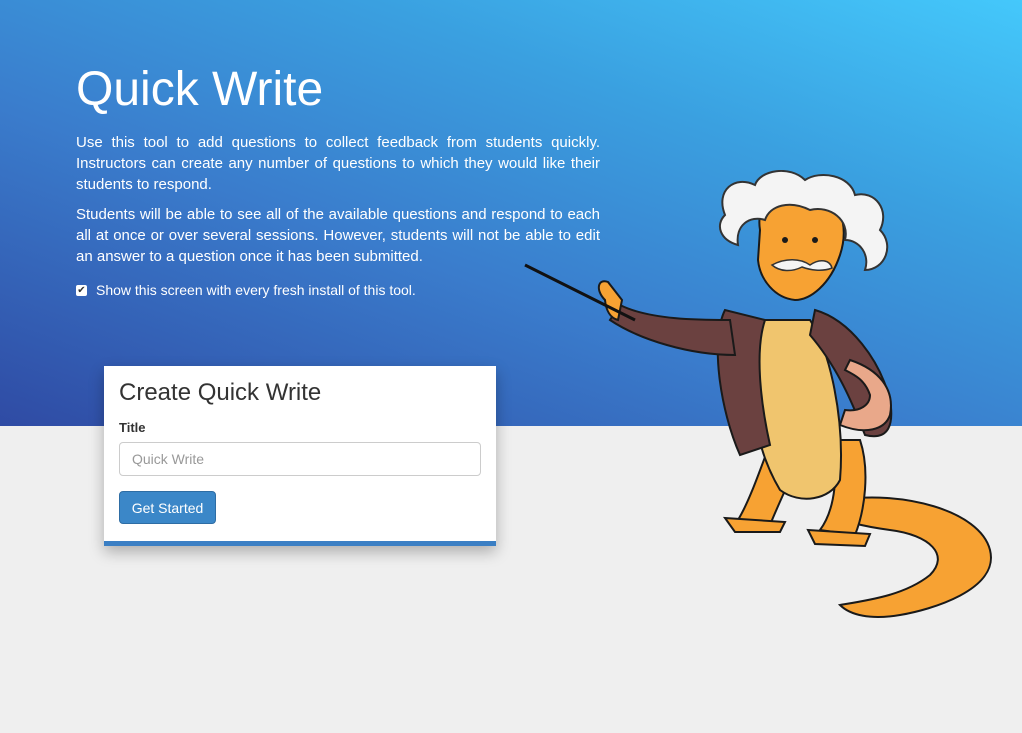  Describe the element at coordinates (610, 301) in the screenshot. I see `hand-shape` at that location.